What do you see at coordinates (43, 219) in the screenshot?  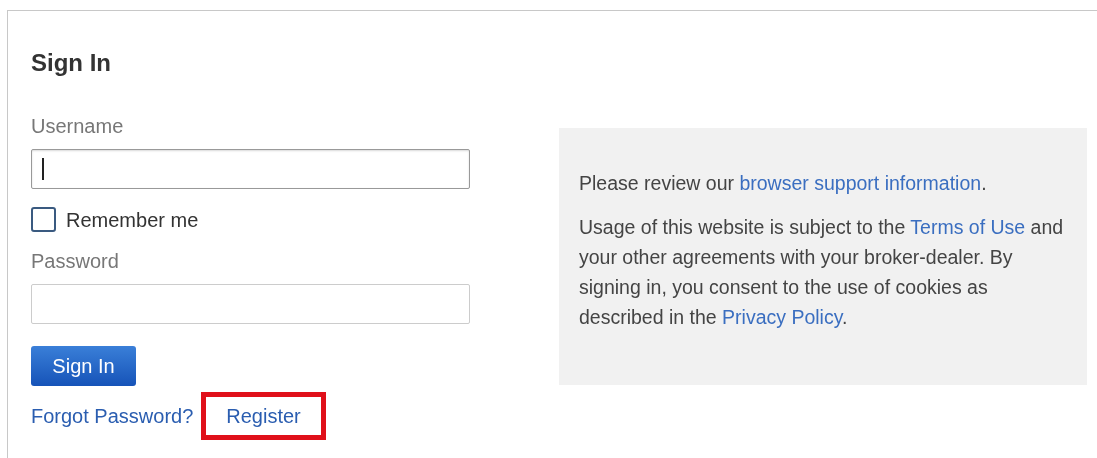 I see `remember-checkbox` at bounding box center [43, 219].